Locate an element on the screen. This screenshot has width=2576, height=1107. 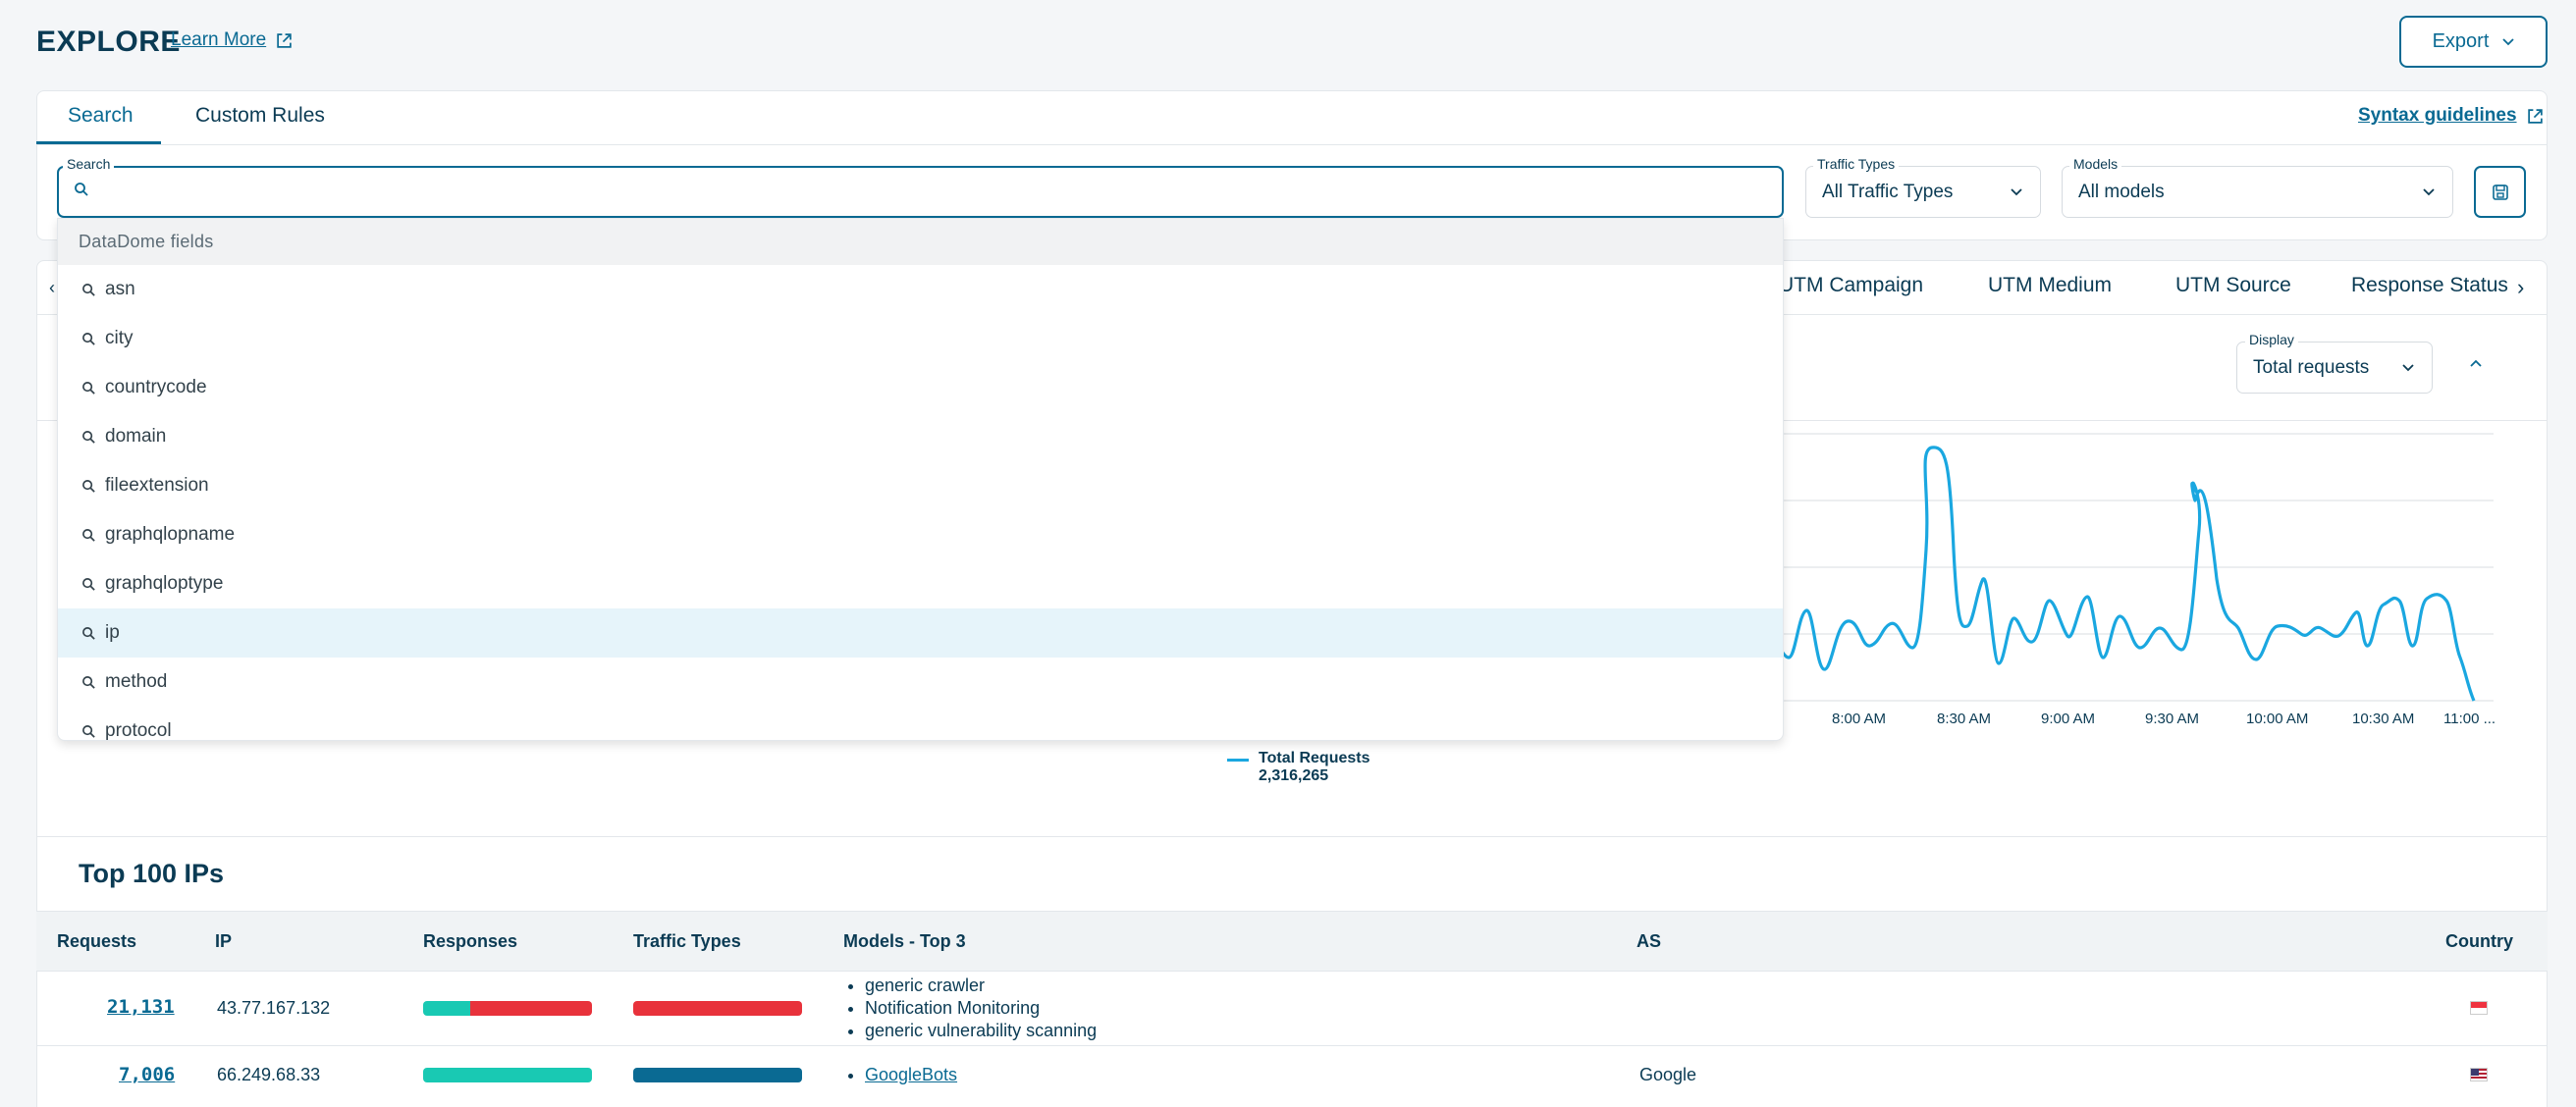
as-value: Google is located at coordinates (1668, 1074).